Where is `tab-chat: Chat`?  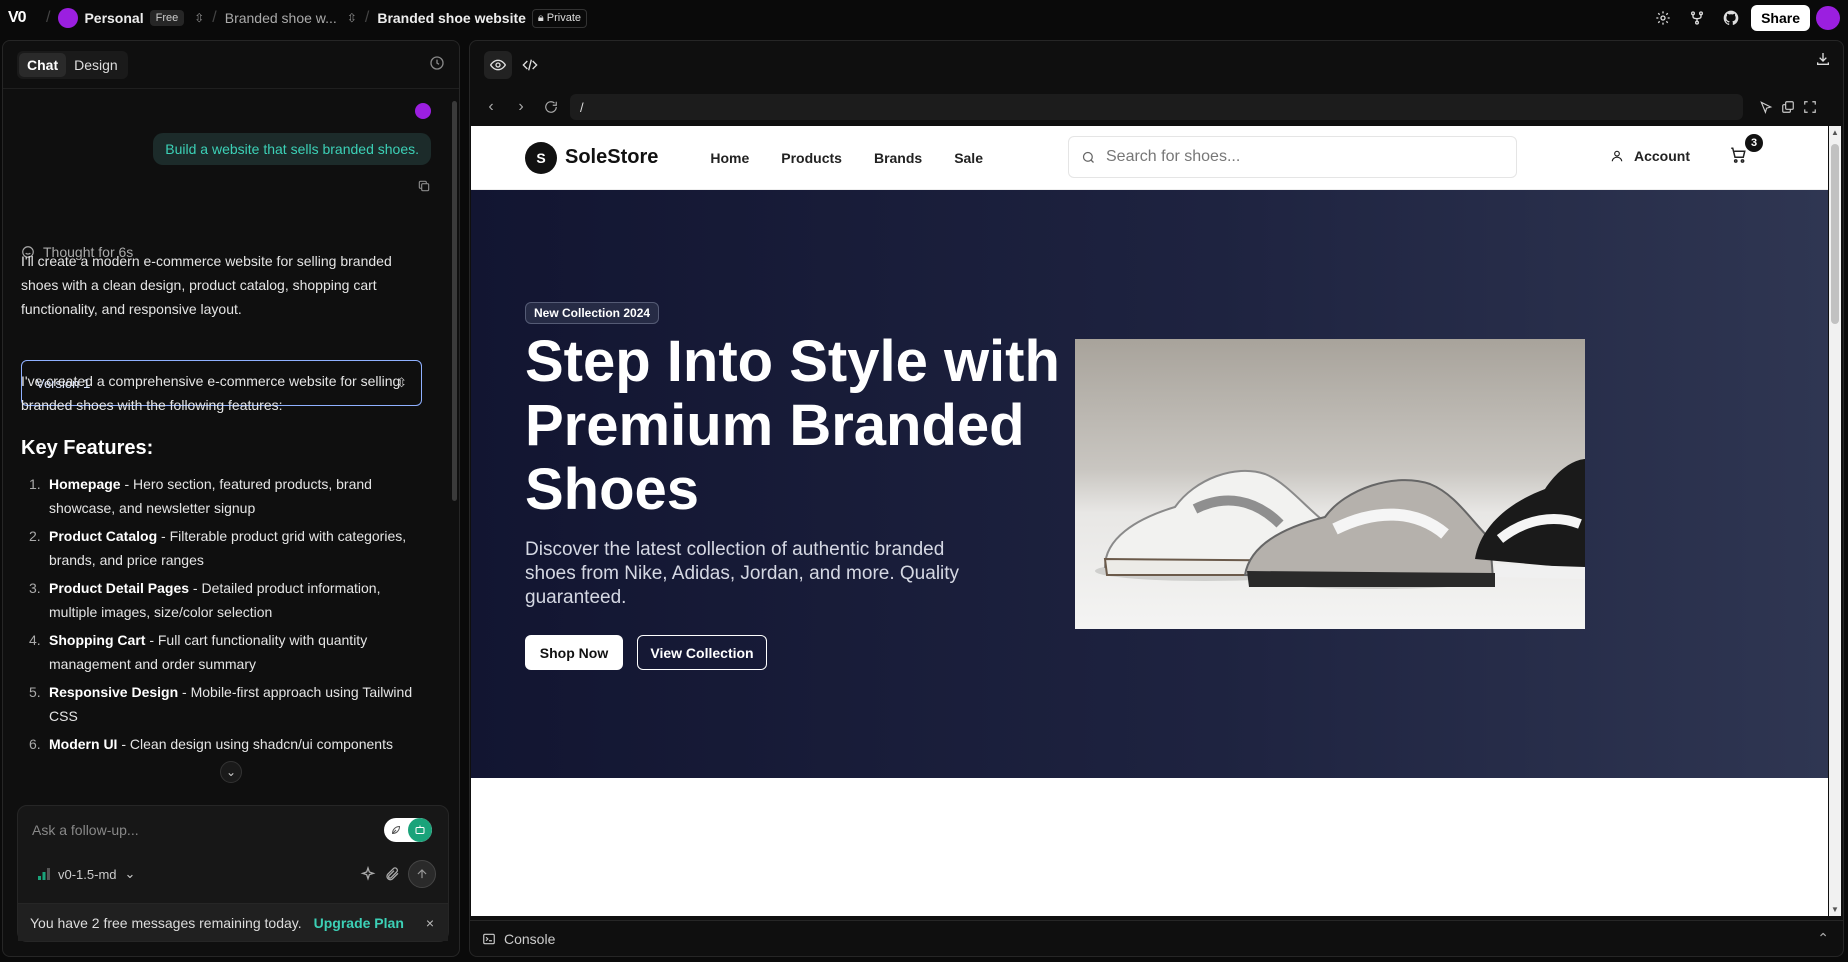 tab-chat: Chat is located at coordinates (43, 64).